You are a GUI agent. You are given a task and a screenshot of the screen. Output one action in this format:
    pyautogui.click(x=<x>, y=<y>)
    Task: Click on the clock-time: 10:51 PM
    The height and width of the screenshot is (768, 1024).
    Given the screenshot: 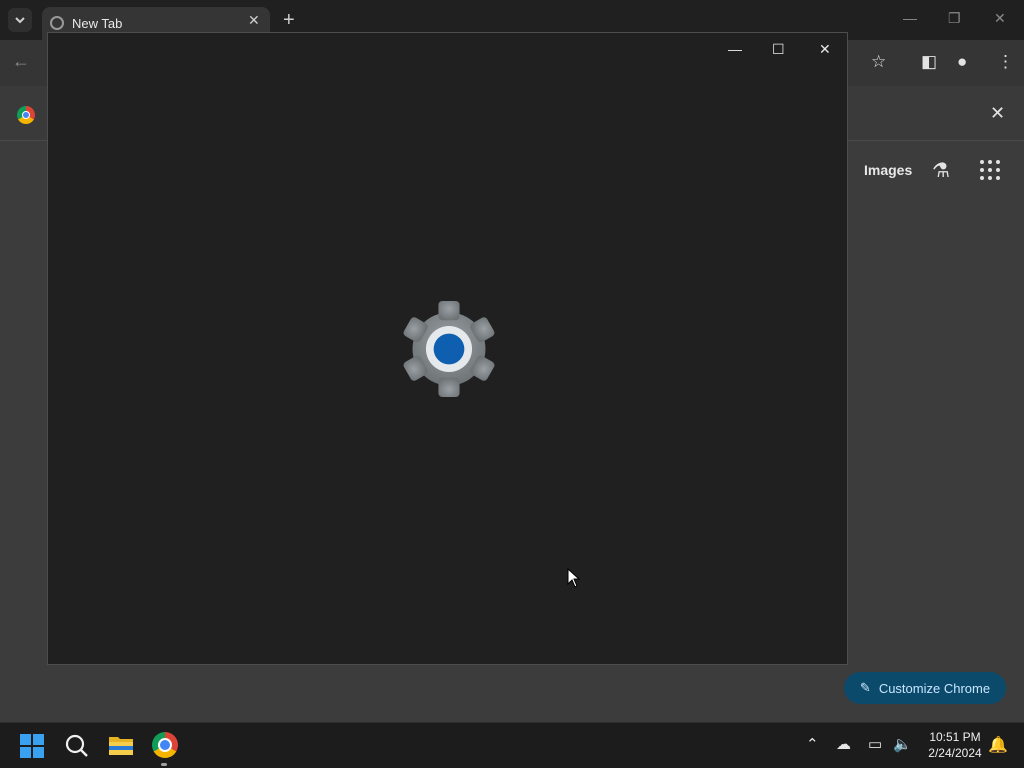 What is the action you would take?
    pyautogui.click(x=955, y=737)
    